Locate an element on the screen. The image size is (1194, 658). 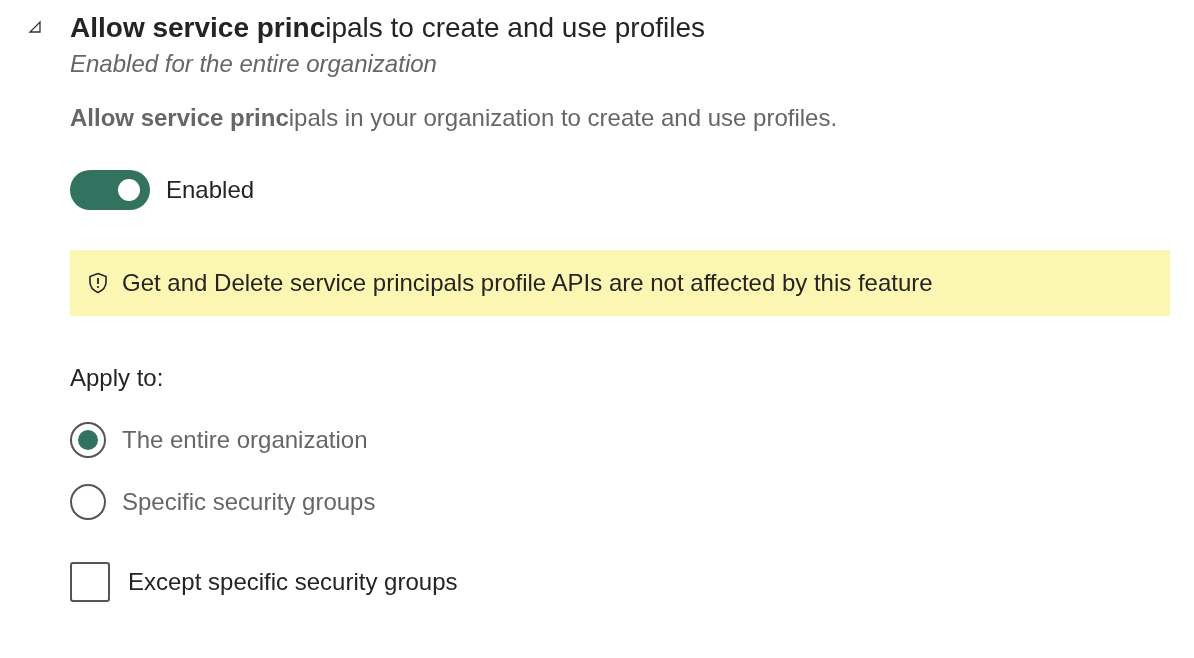
apply-to-label: Apply to: is located at coordinates (117, 378).